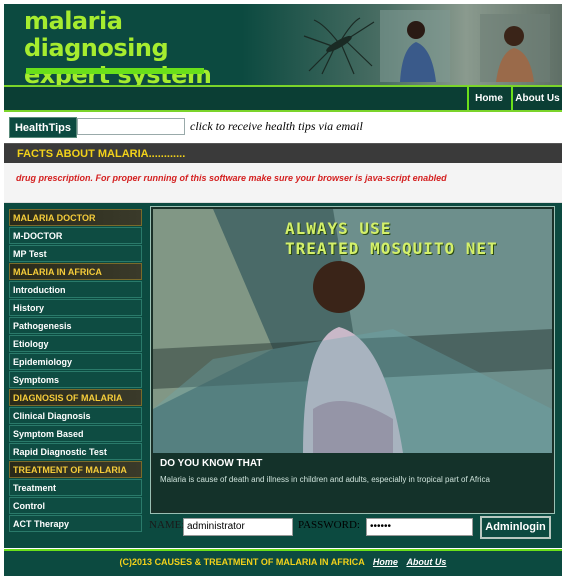  I want to click on password-label: PASSWORD:, so click(329, 525).